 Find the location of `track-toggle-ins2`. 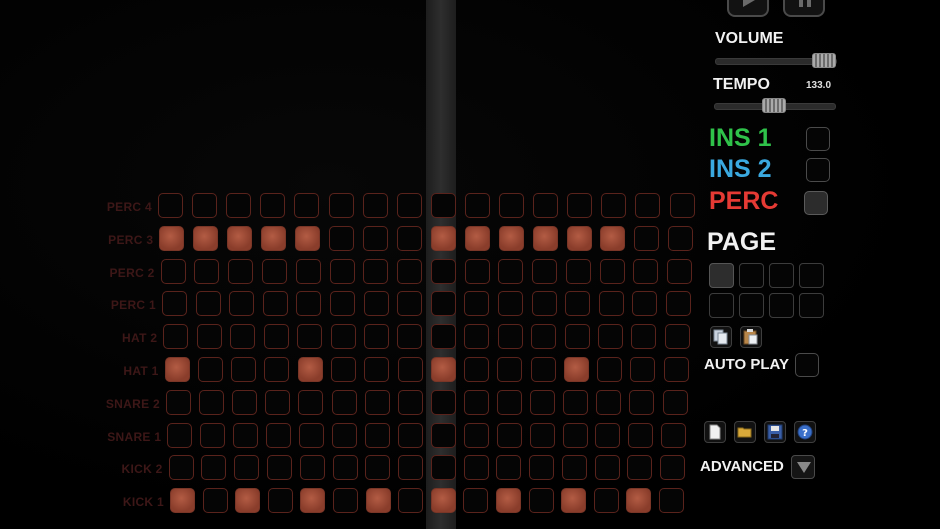

track-toggle-ins2 is located at coordinates (818, 170).